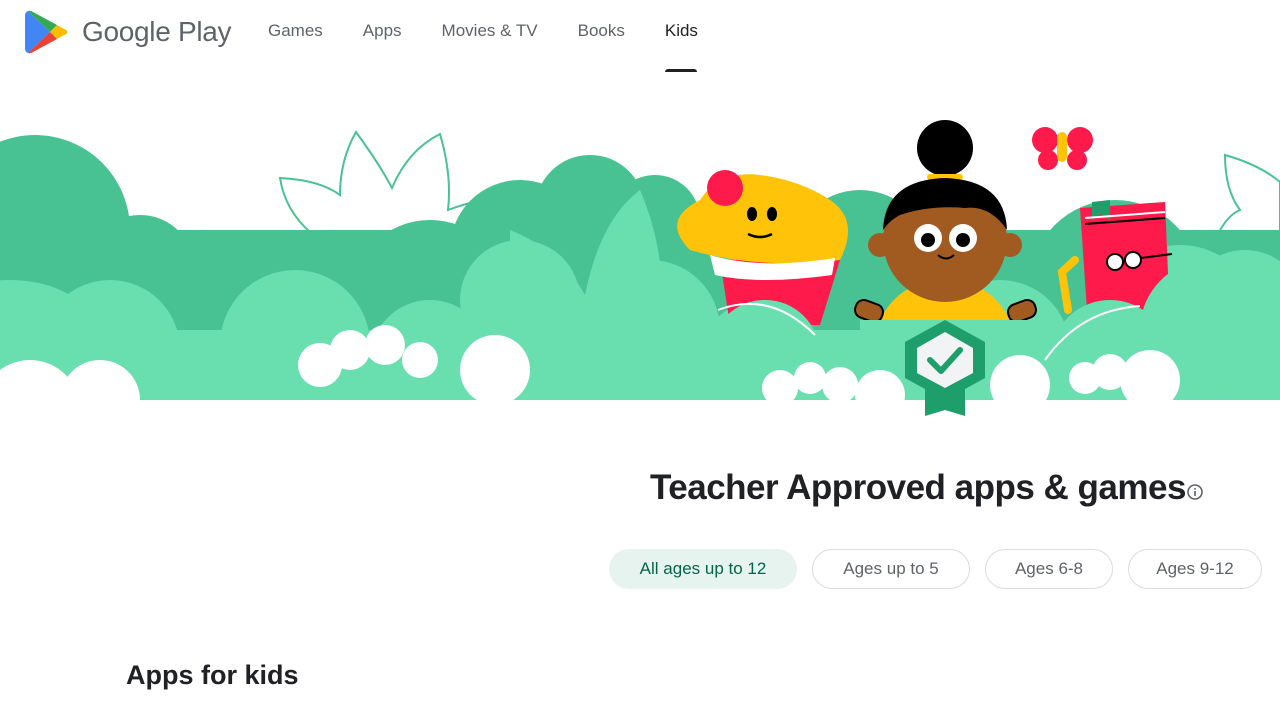  I want to click on nav-tab-kids: Kids, so click(681, 36).